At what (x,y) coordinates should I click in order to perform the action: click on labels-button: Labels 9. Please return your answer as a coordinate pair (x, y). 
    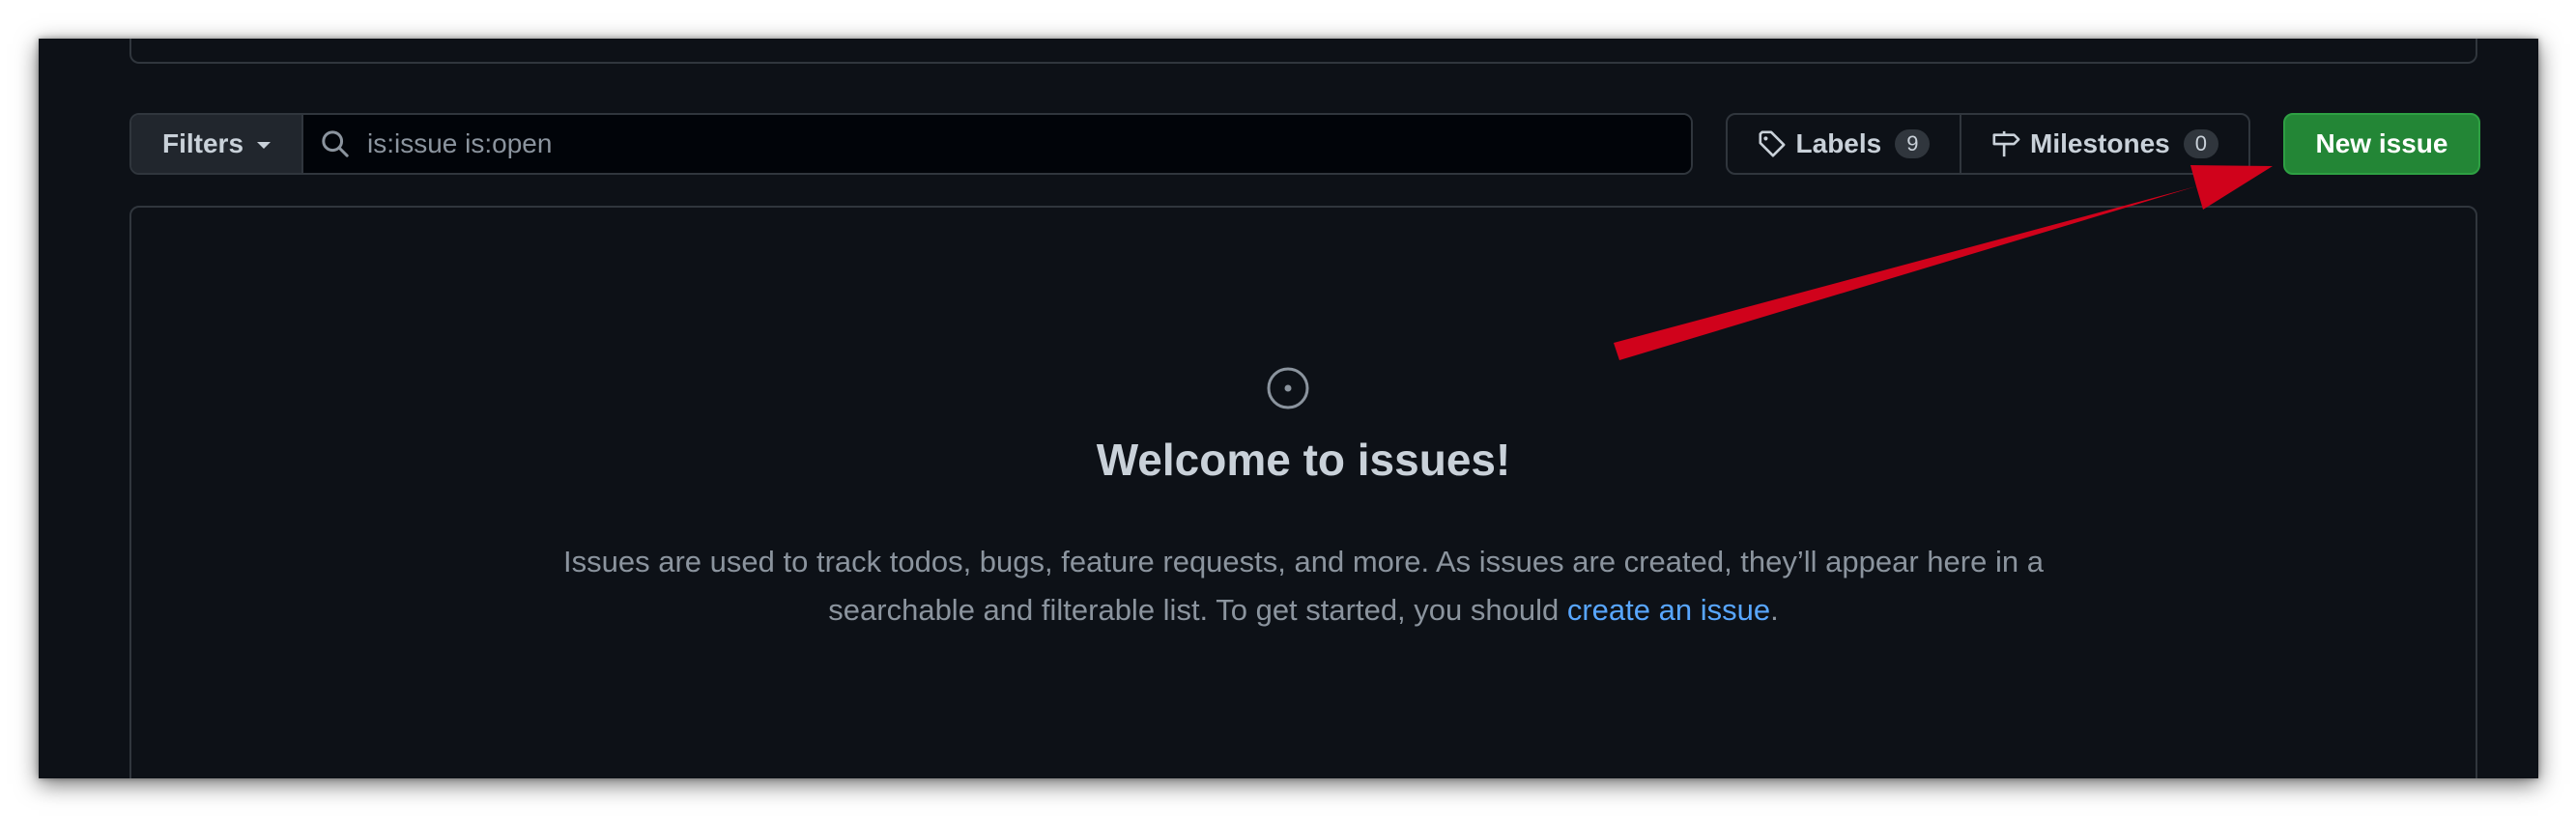
    Looking at the image, I should click on (1845, 144).